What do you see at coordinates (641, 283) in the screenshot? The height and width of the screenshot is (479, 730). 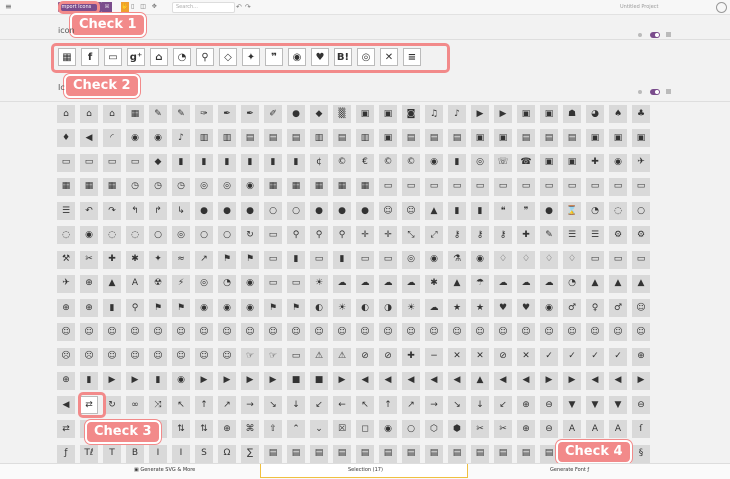 I see `grid-icon: ▲` at bounding box center [641, 283].